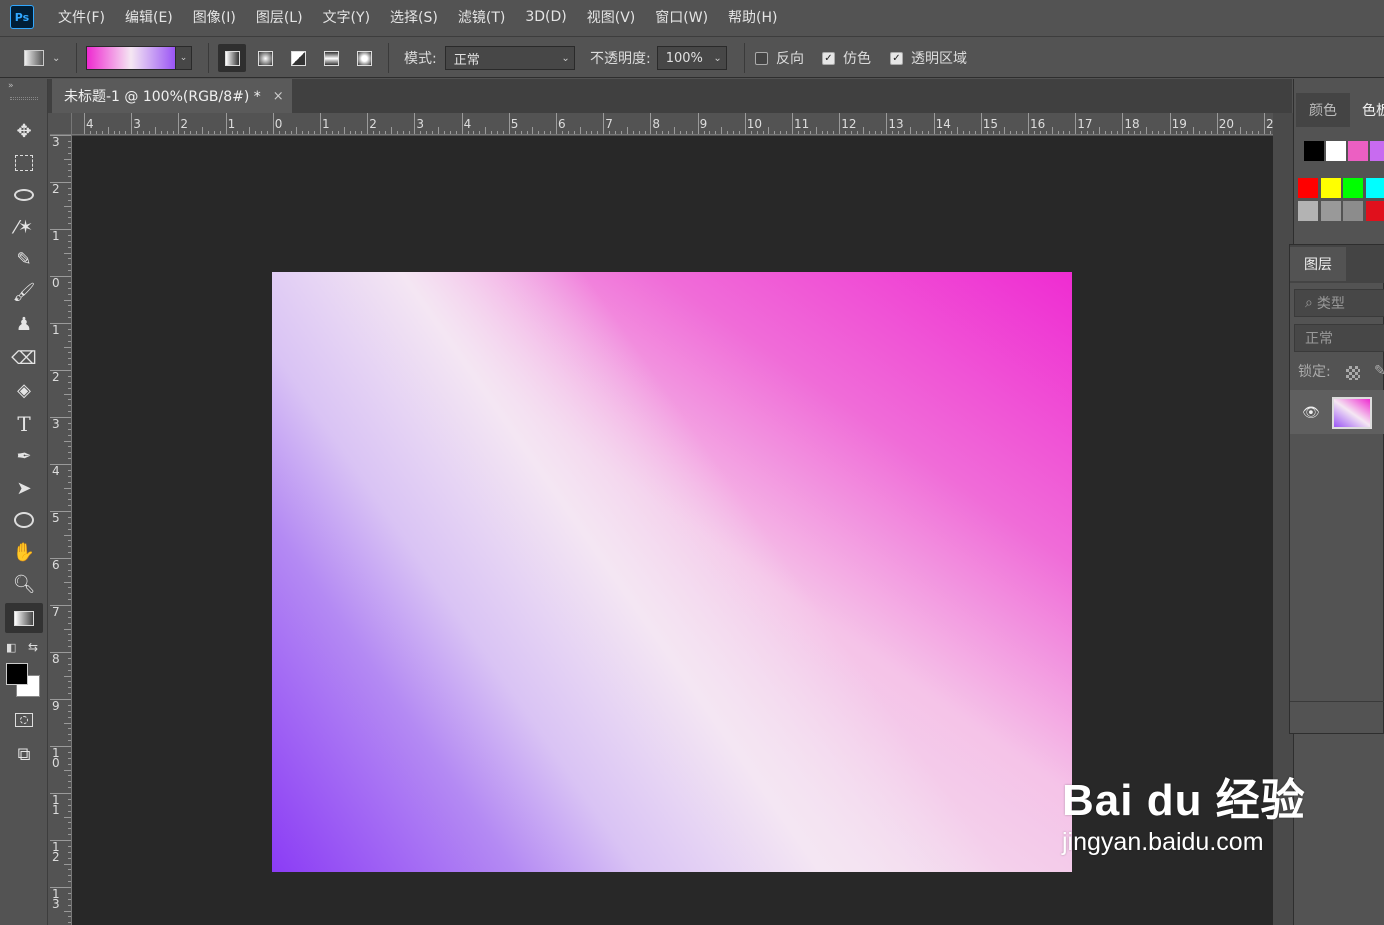  I want to click on move-tool: ✥, so click(24, 131).